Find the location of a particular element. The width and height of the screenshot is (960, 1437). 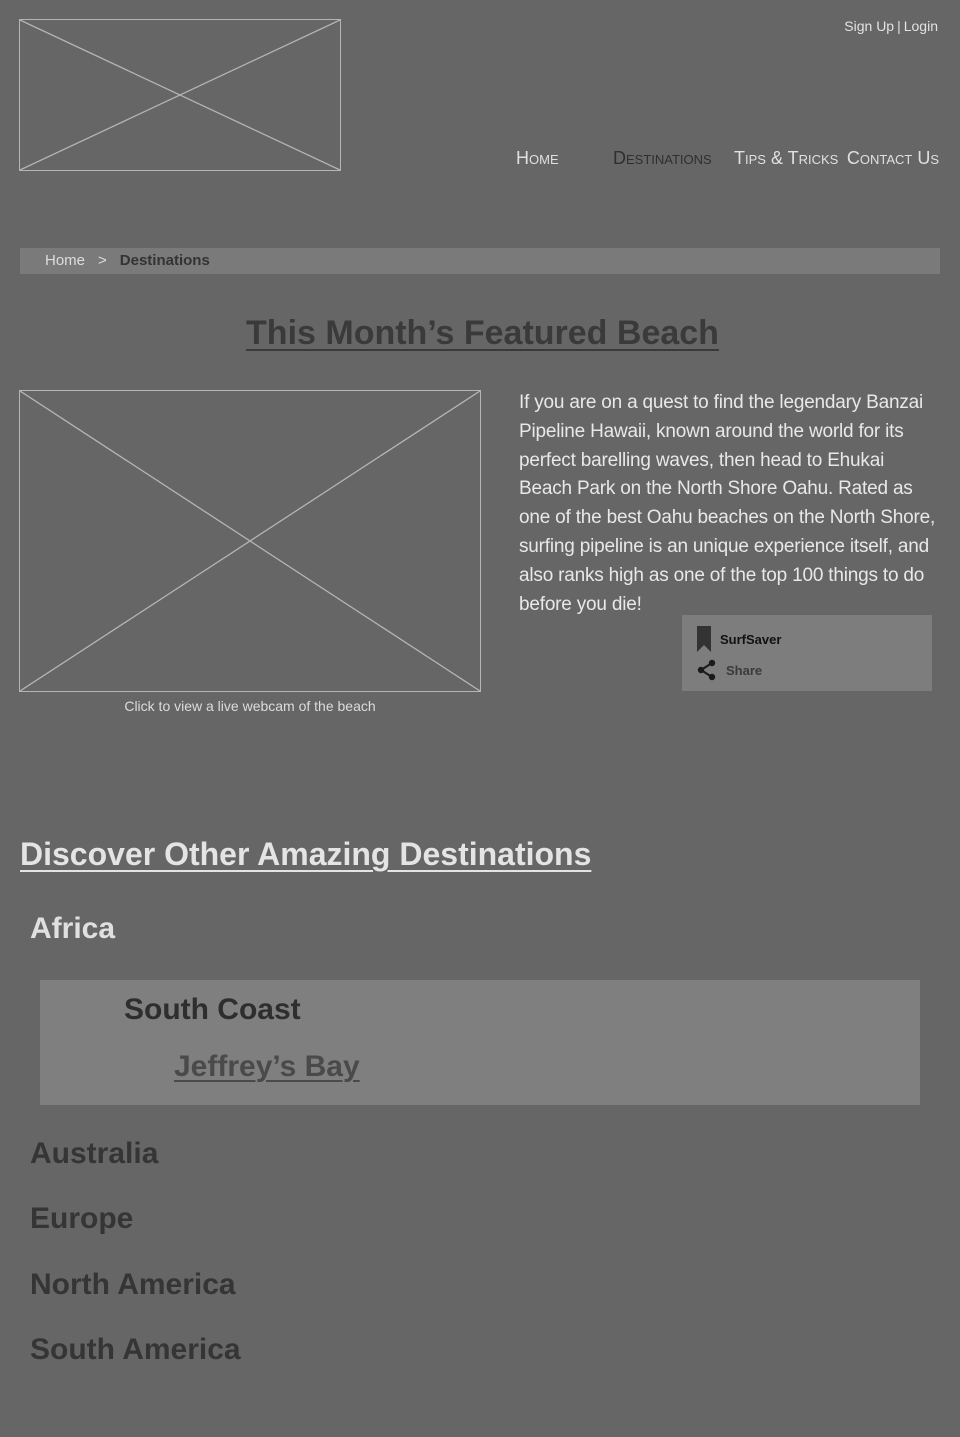

nav-item-home: Home is located at coordinates (537, 158).